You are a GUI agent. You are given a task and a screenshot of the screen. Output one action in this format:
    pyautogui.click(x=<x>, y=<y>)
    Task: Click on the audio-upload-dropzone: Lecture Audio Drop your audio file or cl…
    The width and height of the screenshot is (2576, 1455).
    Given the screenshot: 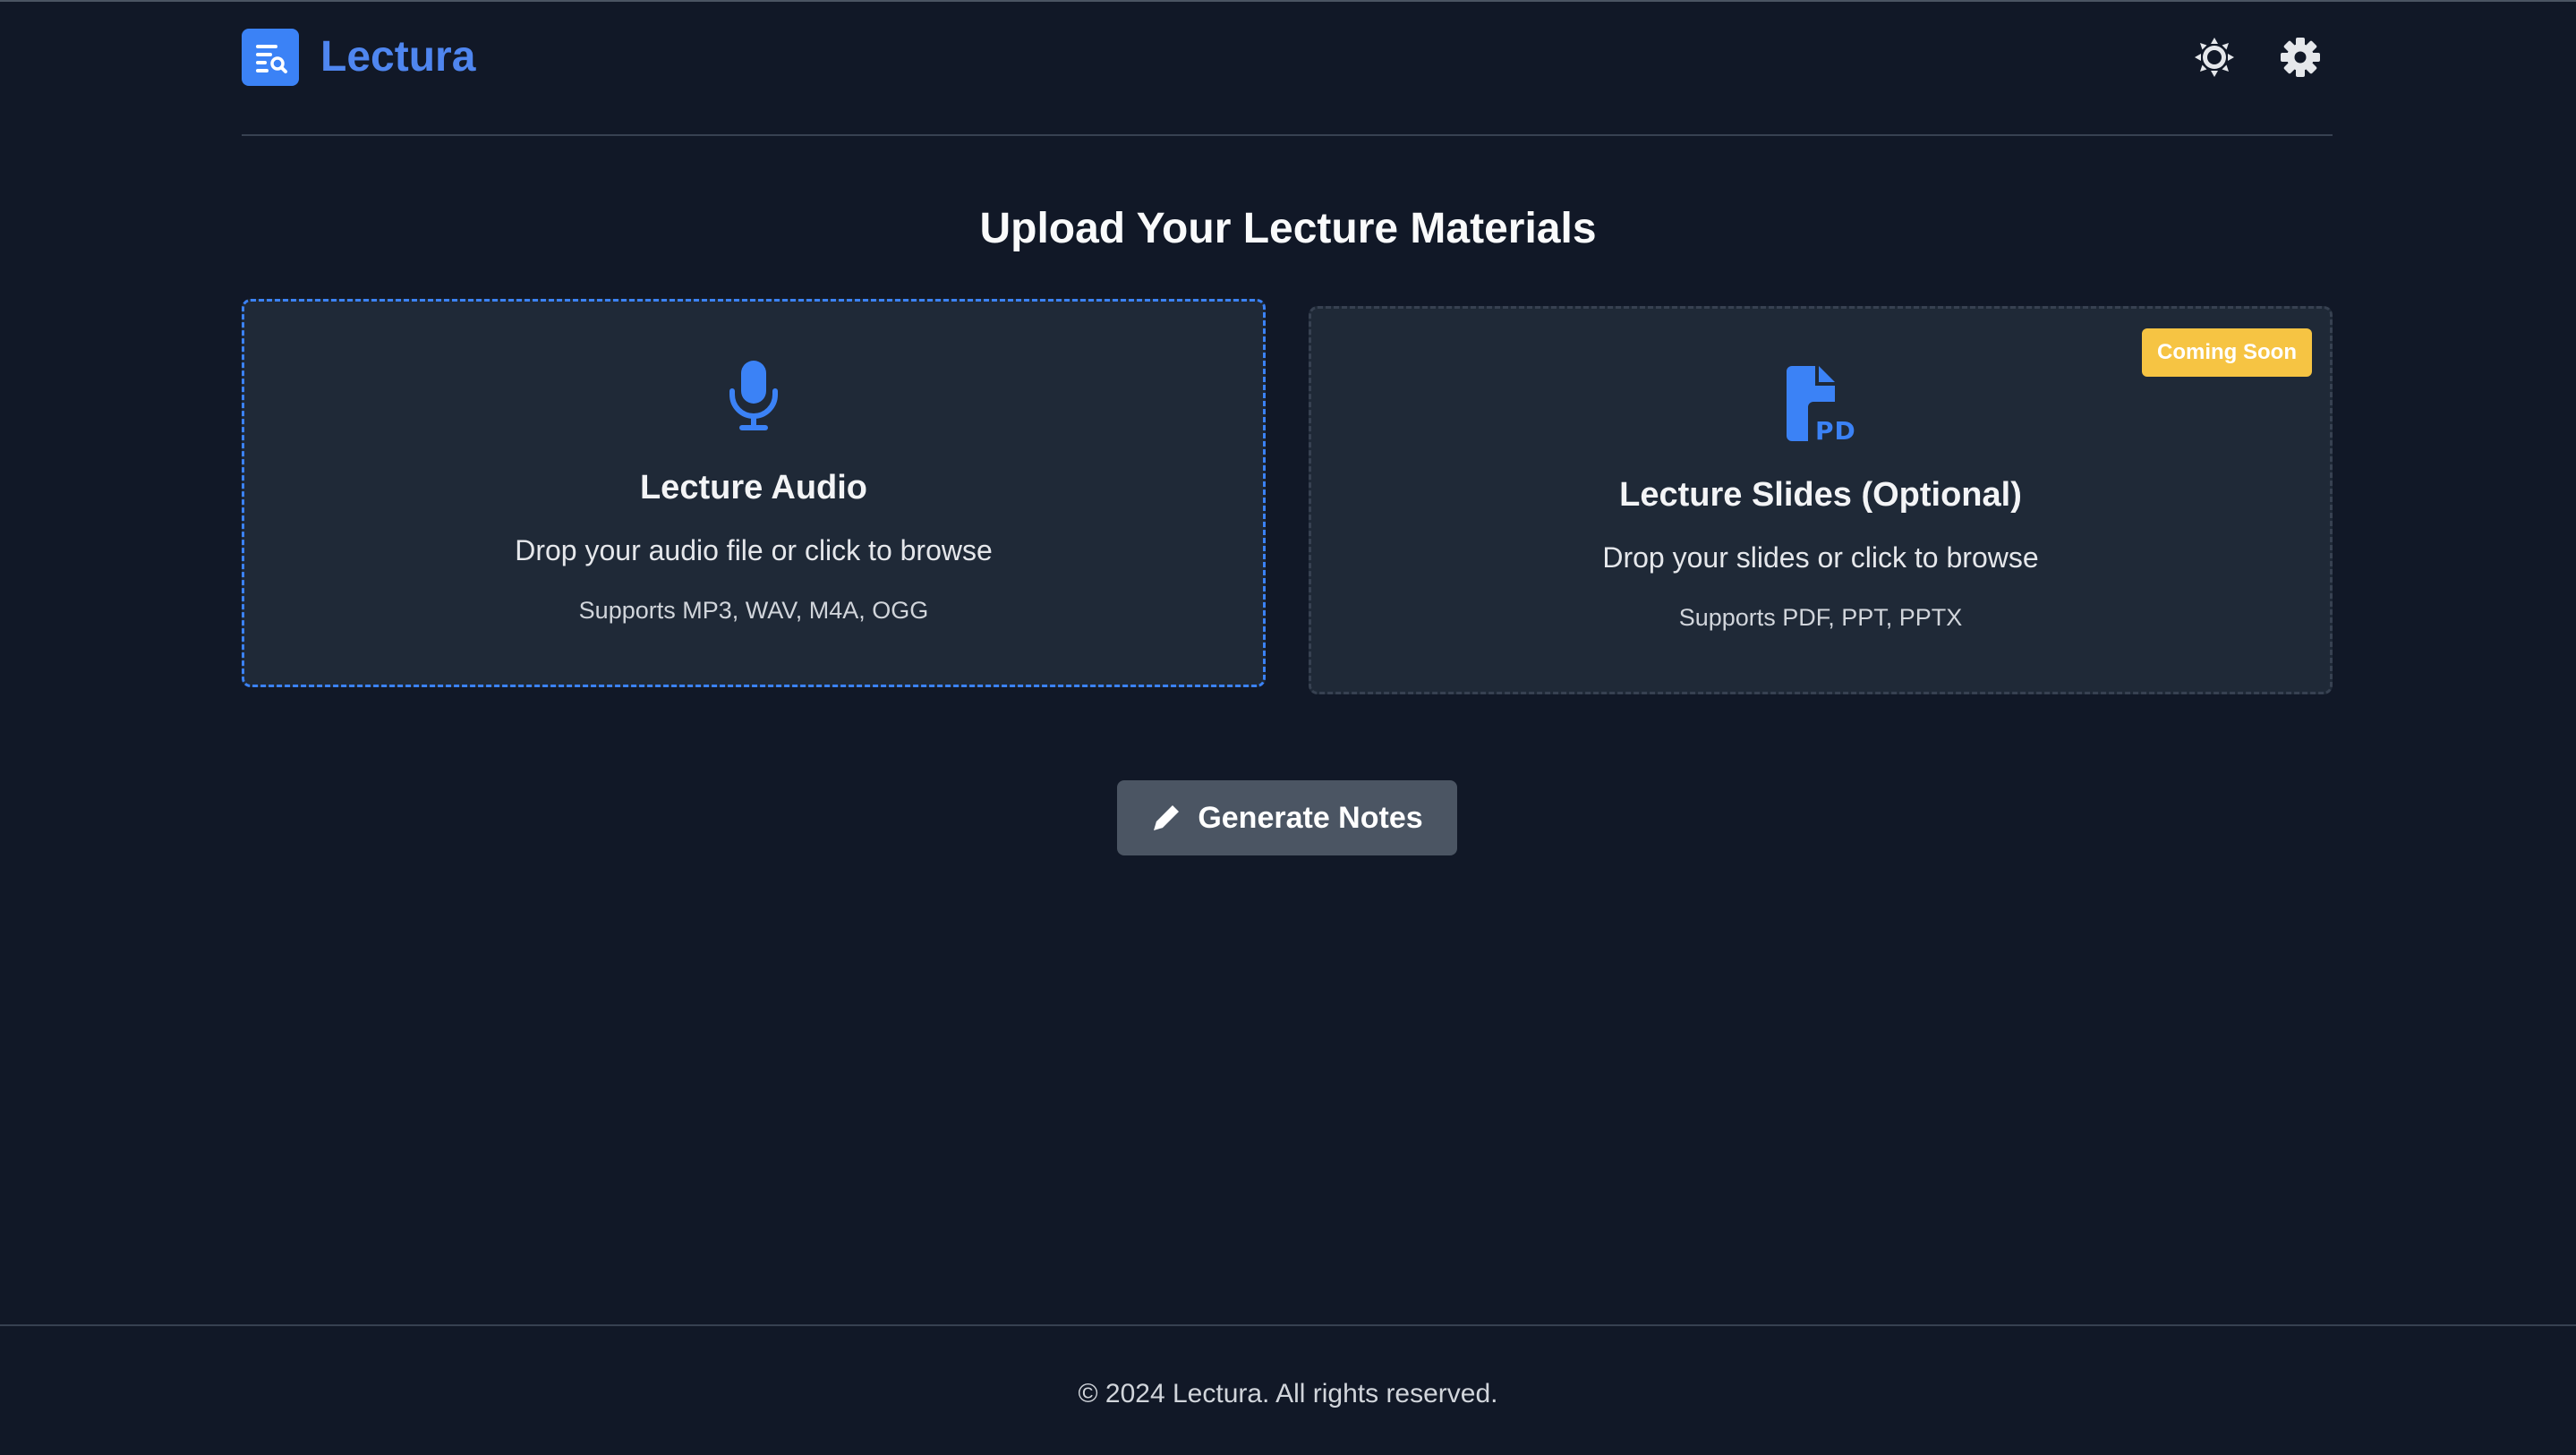 What is the action you would take?
    pyautogui.click(x=754, y=493)
    